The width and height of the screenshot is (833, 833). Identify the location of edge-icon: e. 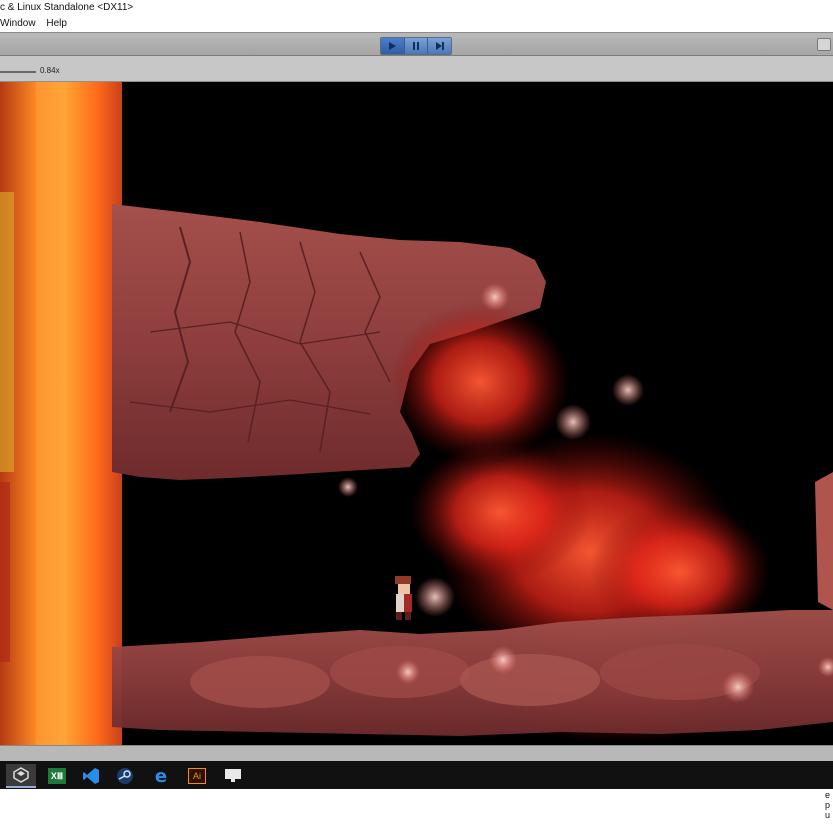
(161, 776).